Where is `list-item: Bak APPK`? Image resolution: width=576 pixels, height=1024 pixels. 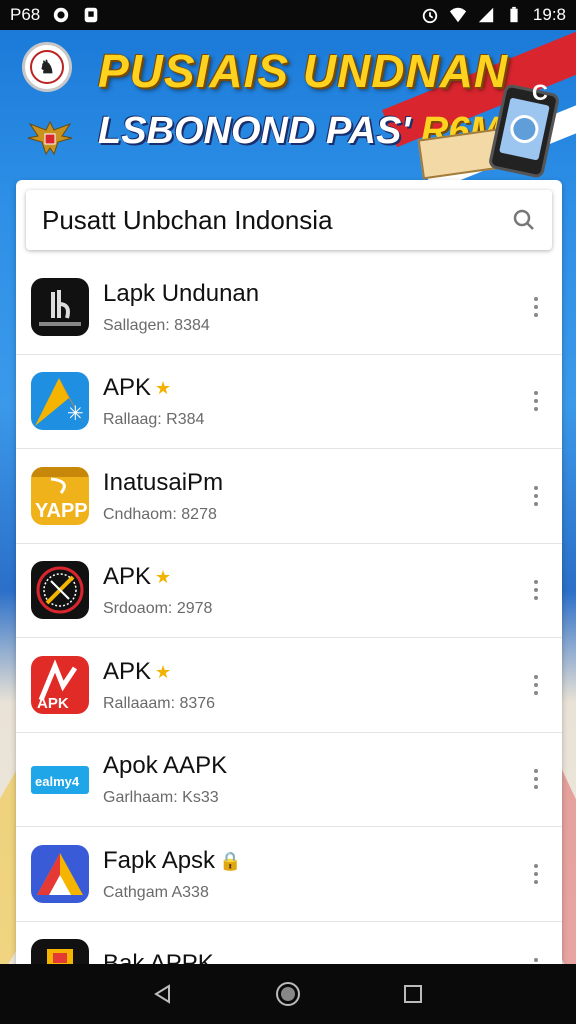
list-item: Bak APPK is located at coordinates (289, 946).